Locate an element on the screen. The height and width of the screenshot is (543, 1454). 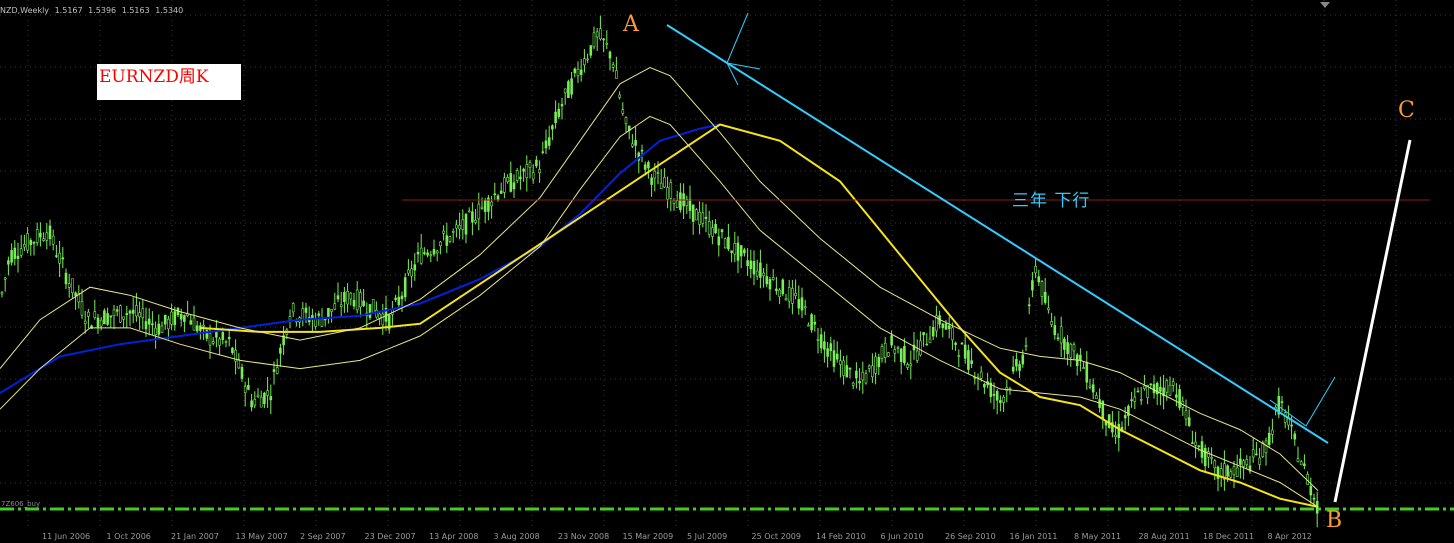
point-a-label: A is located at coordinates (631, 24).